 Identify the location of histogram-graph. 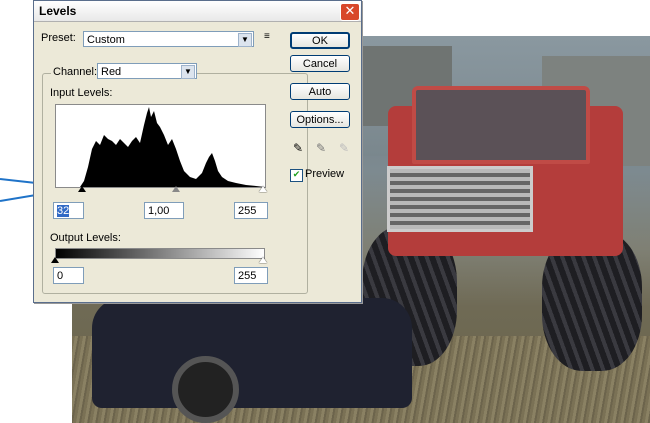
(160, 147).